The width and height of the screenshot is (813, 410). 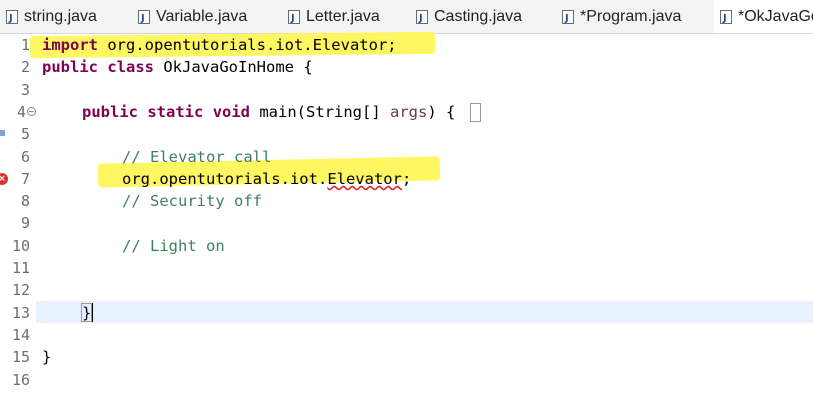 What do you see at coordinates (406, 178) in the screenshot?
I see `code-text: ;` at bounding box center [406, 178].